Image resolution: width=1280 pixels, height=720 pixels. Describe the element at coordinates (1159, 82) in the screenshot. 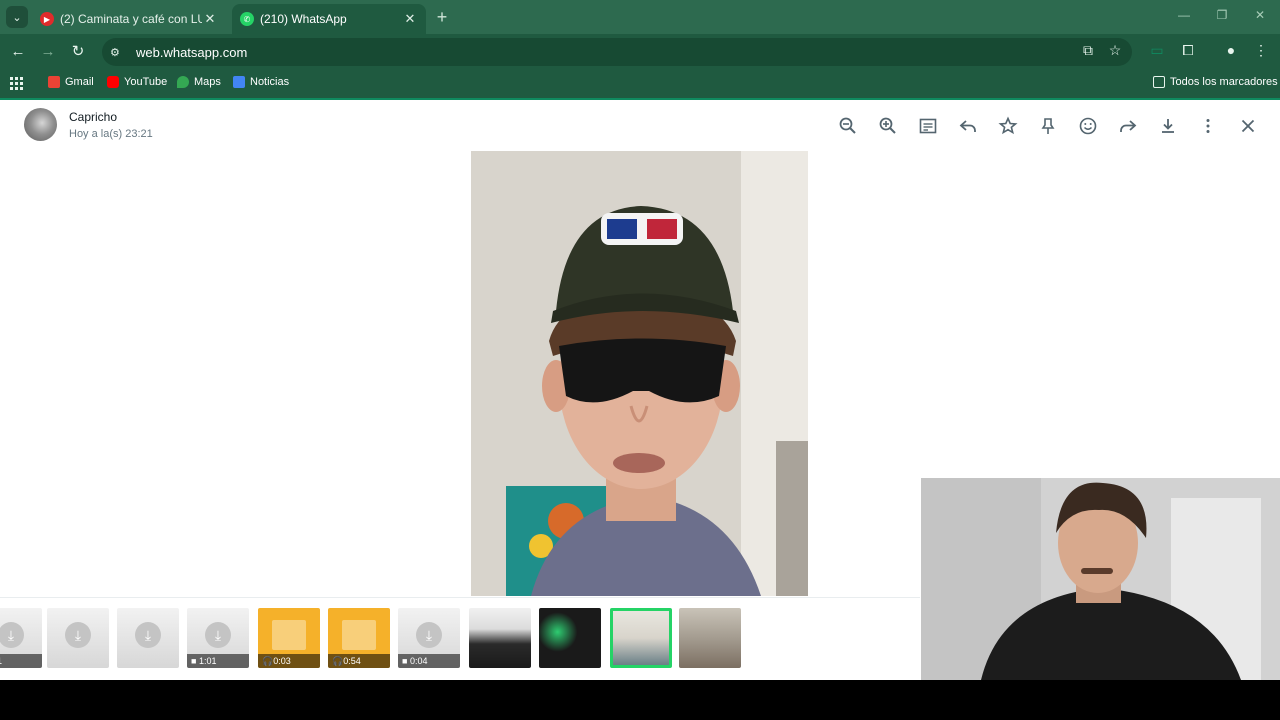

I see `folder-icon` at that location.